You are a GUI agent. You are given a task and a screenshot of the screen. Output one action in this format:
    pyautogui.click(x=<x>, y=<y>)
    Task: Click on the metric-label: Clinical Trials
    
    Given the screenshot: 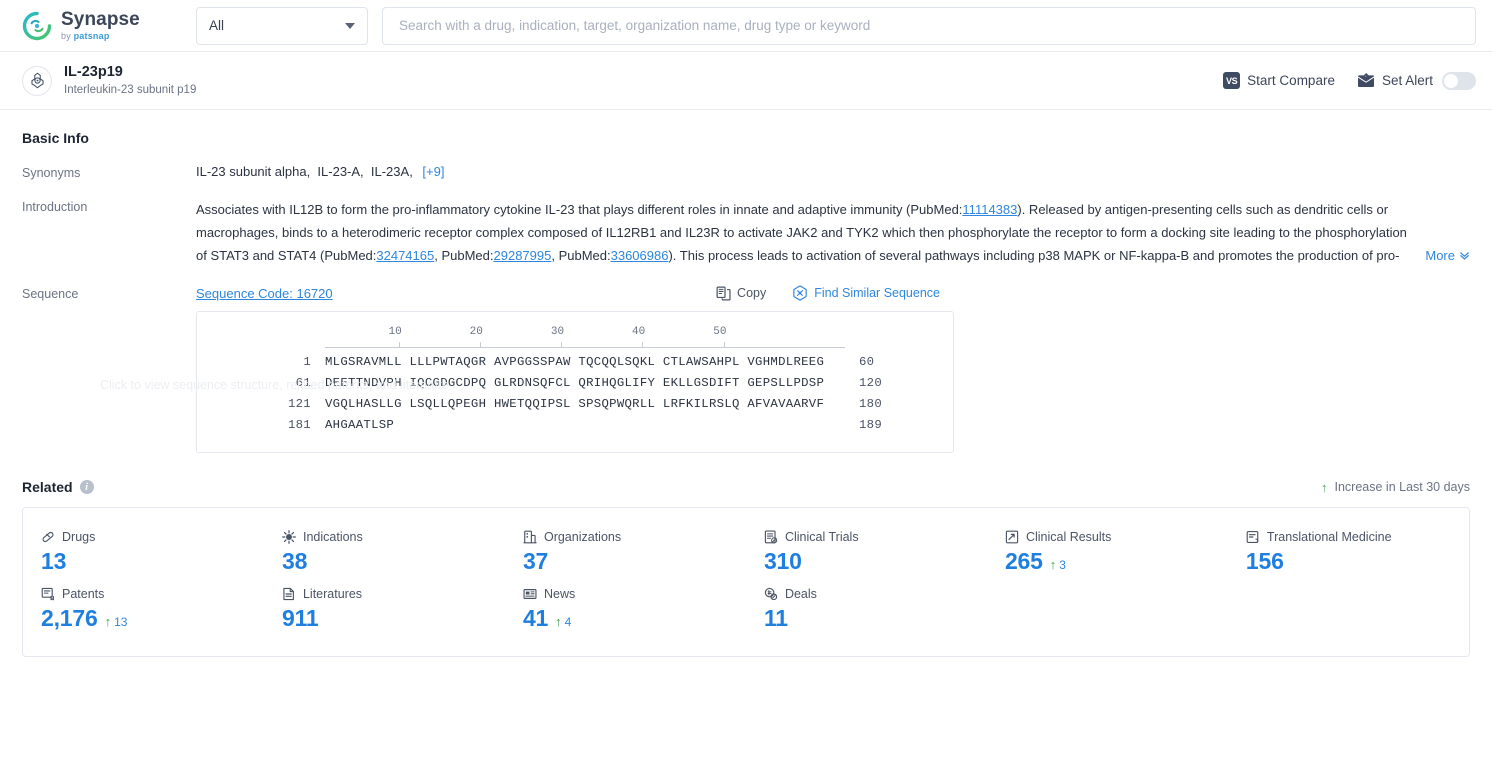 What is the action you would take?
    pyautogui.click(x=875, y=537)
    